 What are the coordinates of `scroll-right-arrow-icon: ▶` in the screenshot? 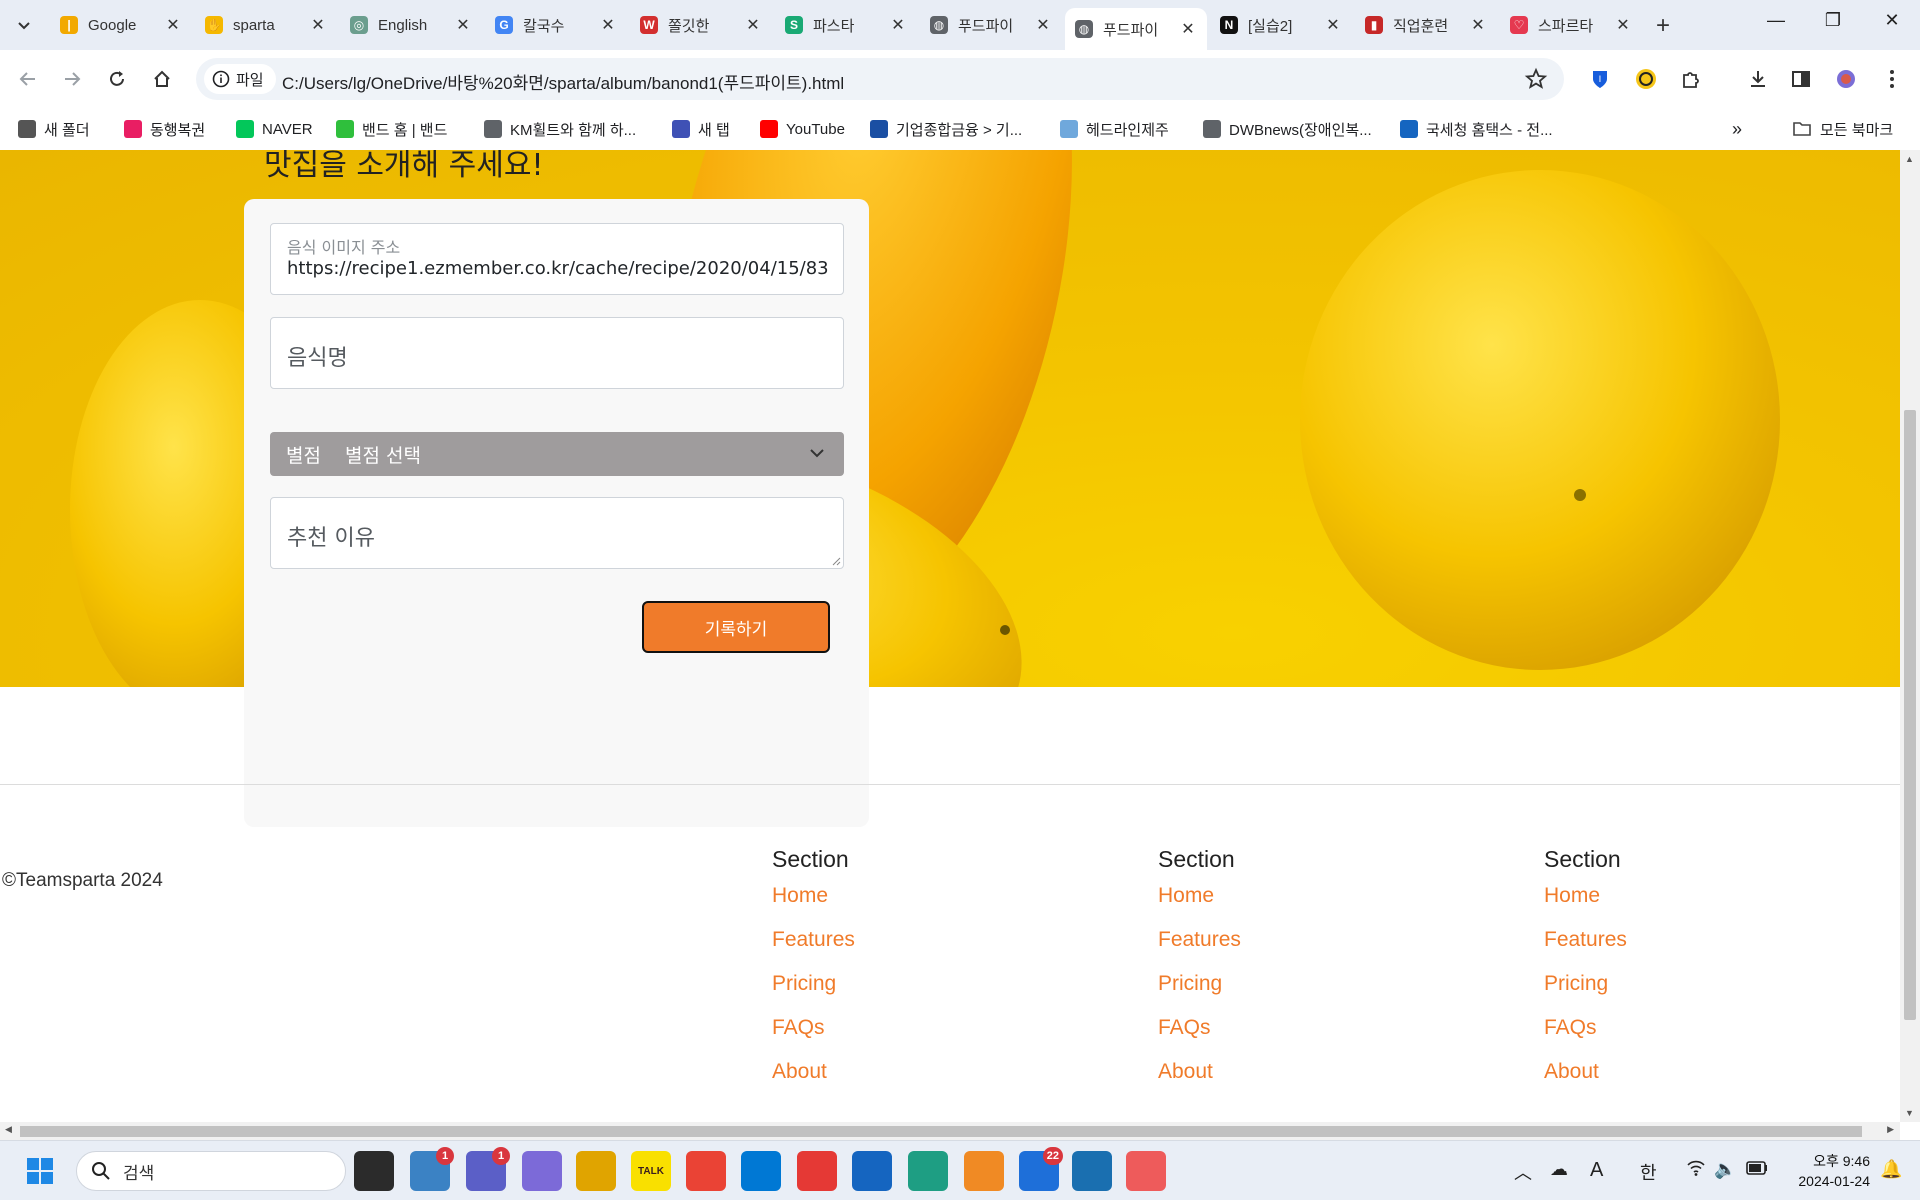 It's located at (1890, 1129).